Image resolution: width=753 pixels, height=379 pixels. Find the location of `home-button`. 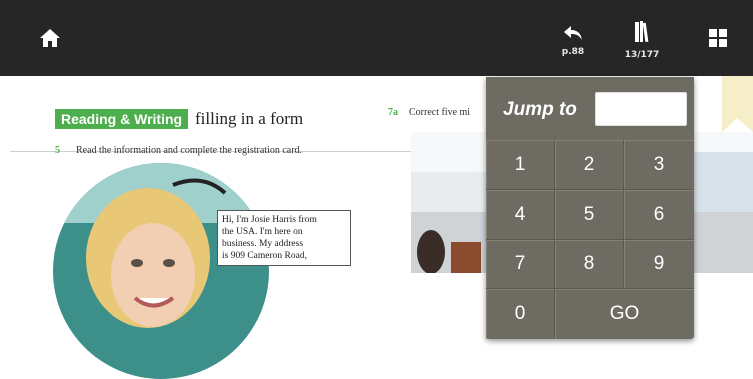

home-button is located at coordinates (50, 38).